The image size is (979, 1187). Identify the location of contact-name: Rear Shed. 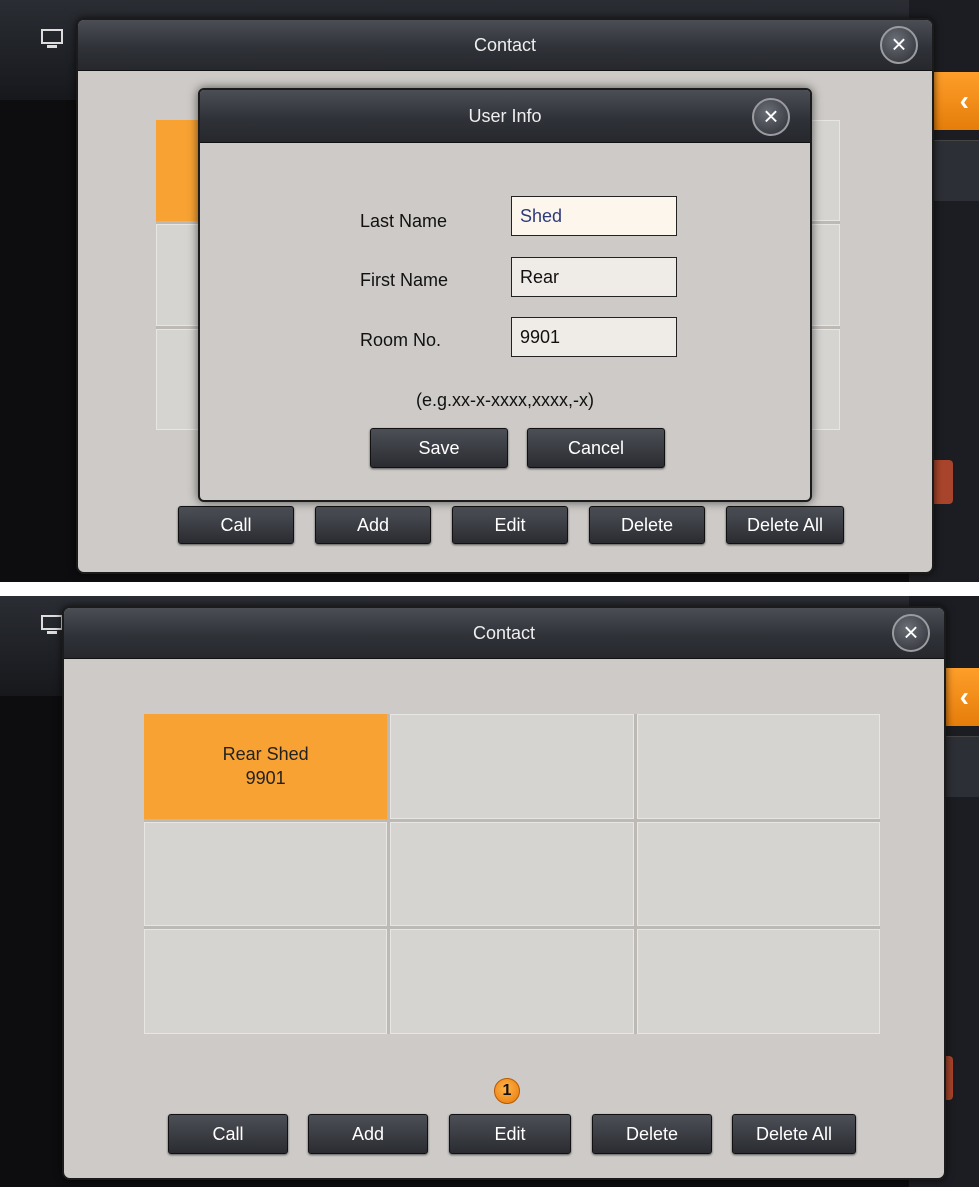
(265, 754).